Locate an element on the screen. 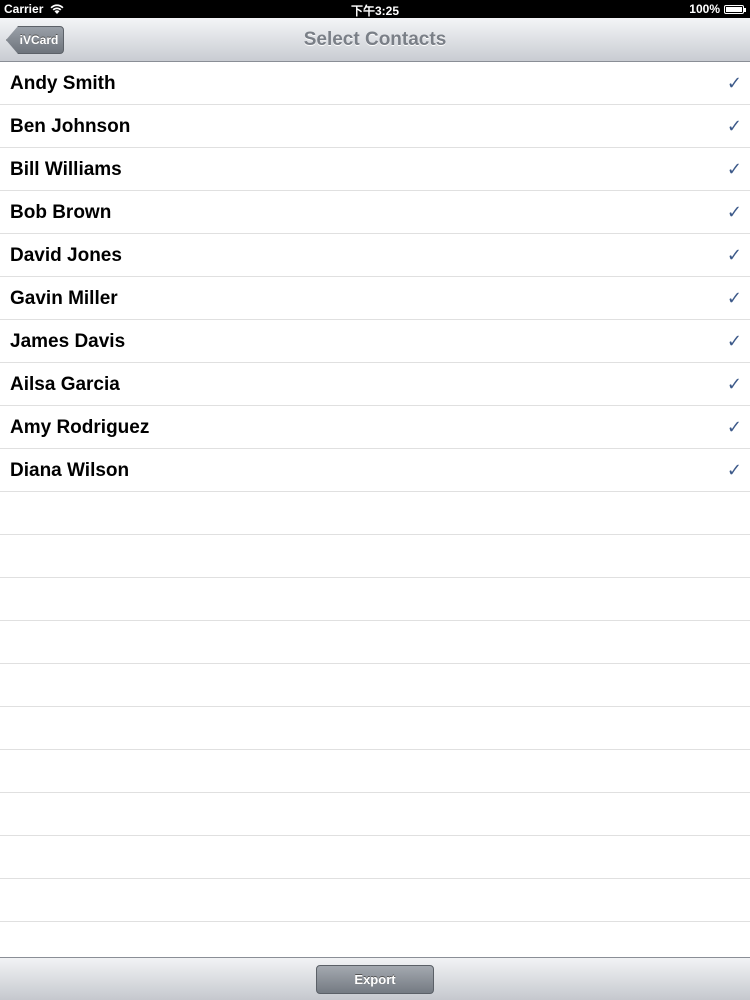 The height and width of the screenshot is (1000, 750). contact-name: Gavin Miller is located at coordinates (64, 298).